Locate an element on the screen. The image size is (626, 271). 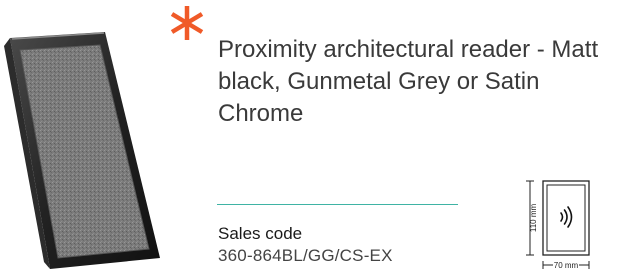
divider is located at coordinates (337, 204).